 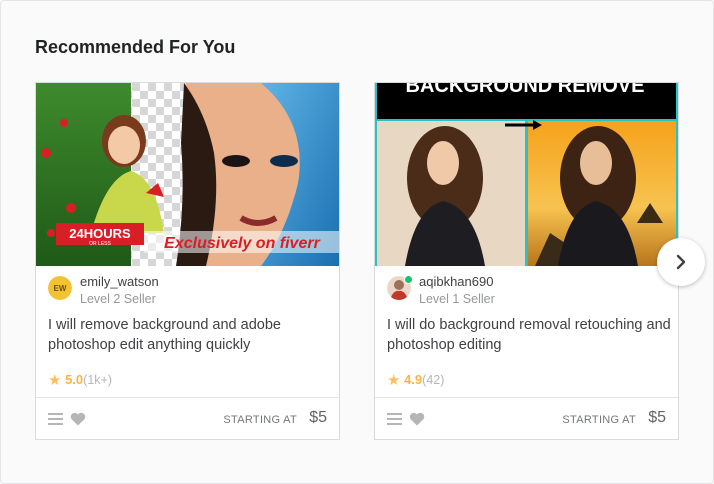 I want to click on seller-name: emily_watson, so click(x=119, y=281).